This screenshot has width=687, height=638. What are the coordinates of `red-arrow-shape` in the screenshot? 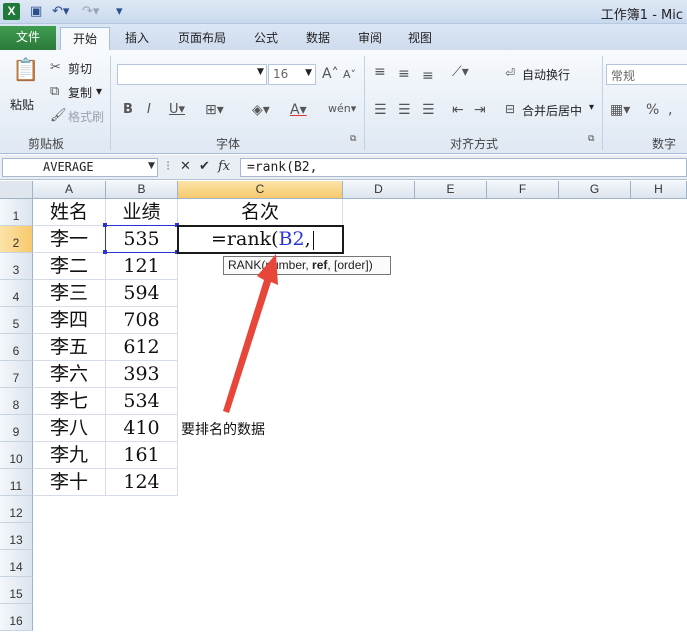 It's located at (250, 333).